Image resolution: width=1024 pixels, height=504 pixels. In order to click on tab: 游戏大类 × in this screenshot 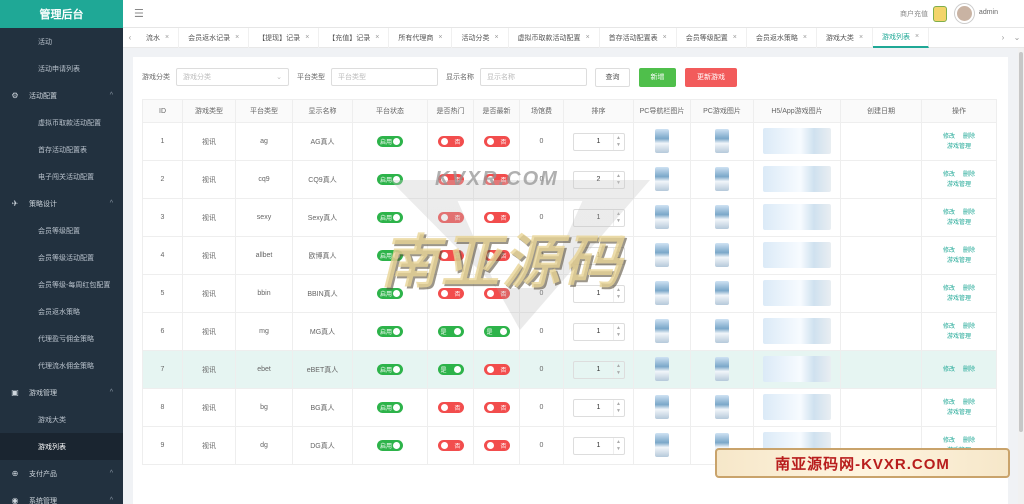, I will do `click(845, 37)`.